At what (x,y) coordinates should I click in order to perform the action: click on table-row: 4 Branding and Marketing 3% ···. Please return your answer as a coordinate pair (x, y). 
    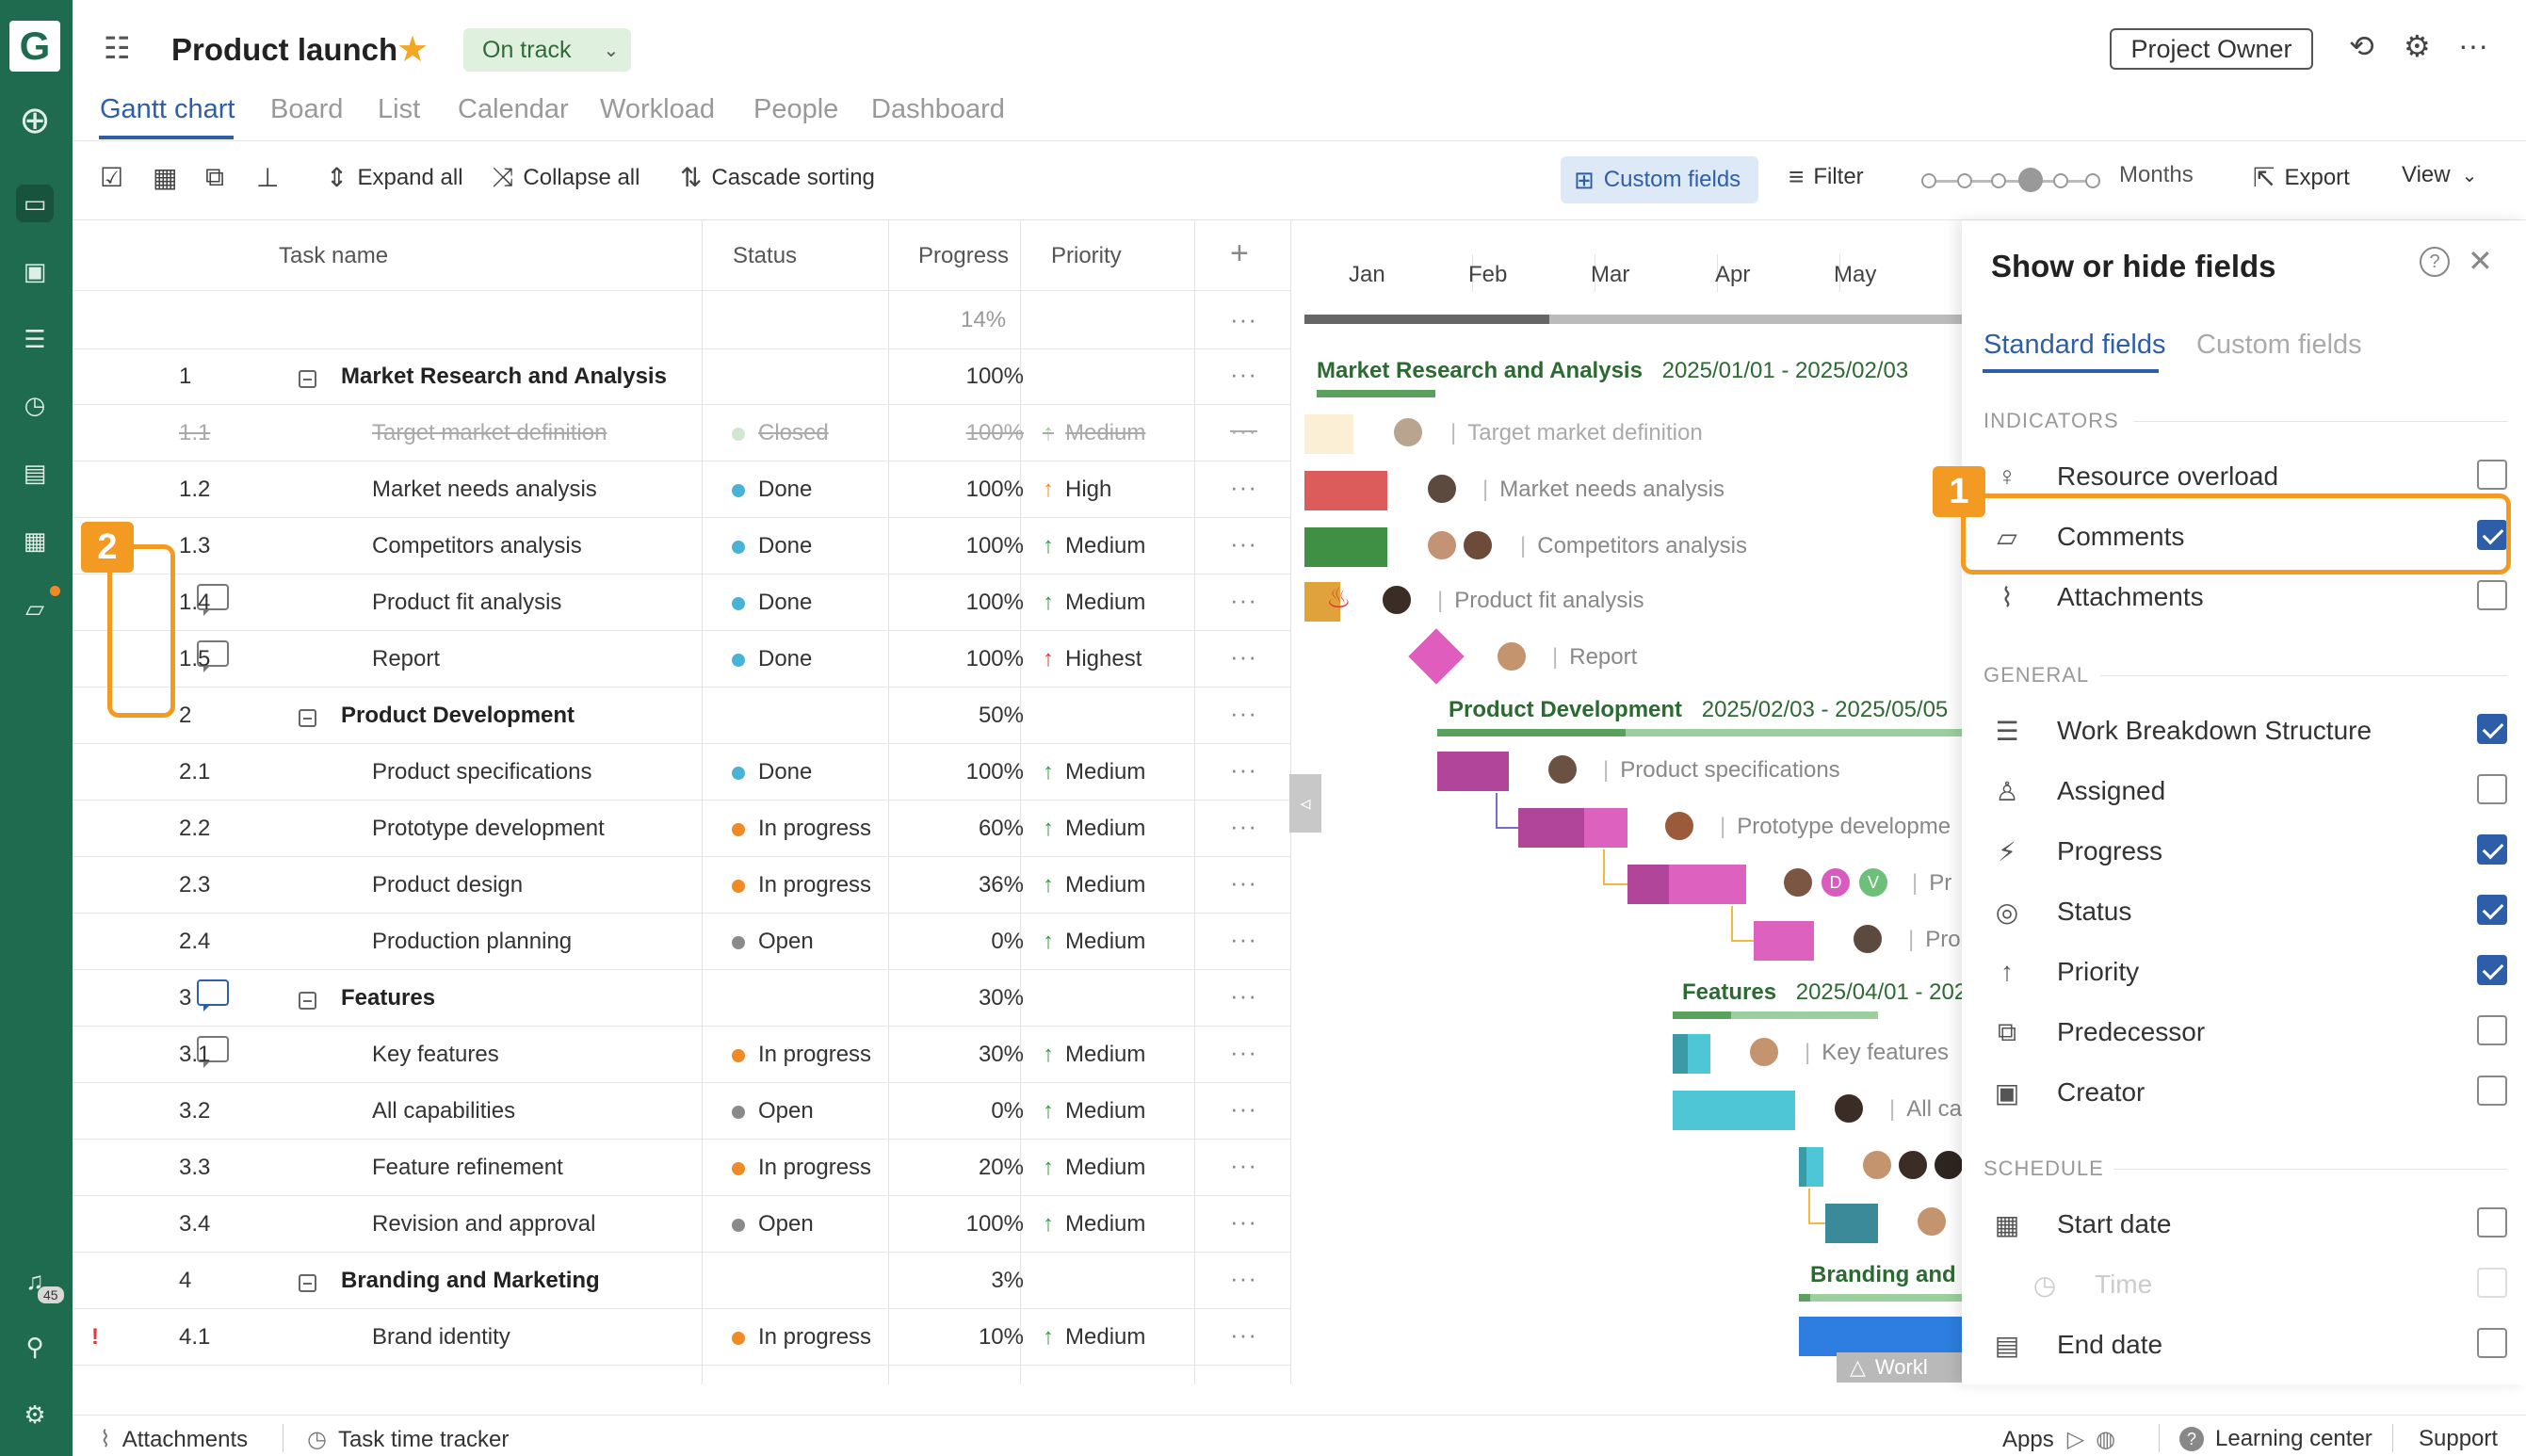
    Looking at the image, I should click on (681, 1281).